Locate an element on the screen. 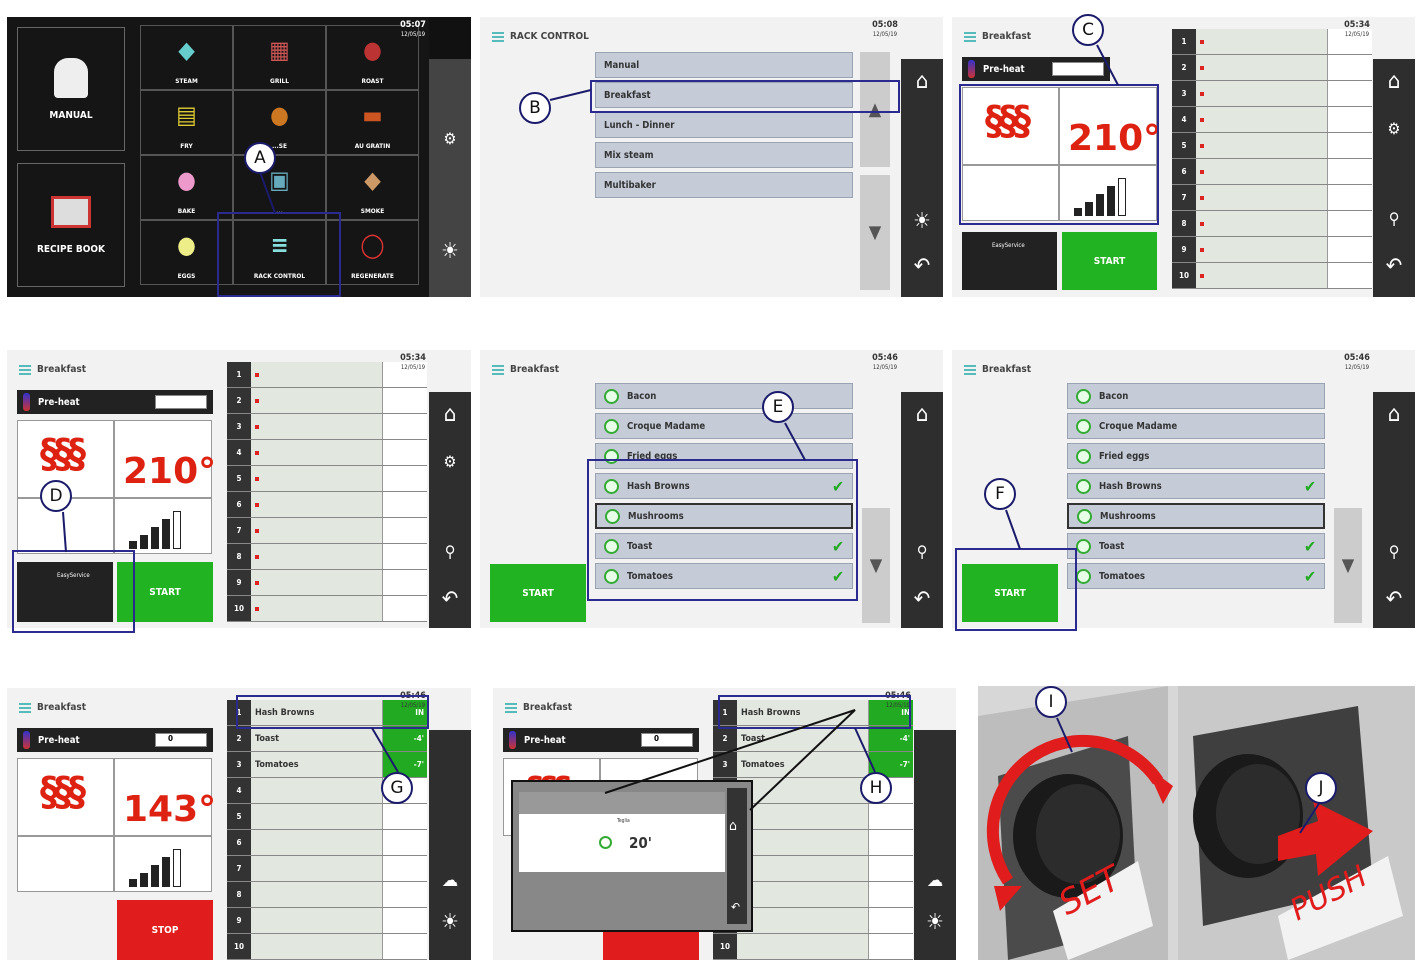 The width and height of the screenshot is (1419, 960). list-item: Multibaker is located at coordinates (724, 185).